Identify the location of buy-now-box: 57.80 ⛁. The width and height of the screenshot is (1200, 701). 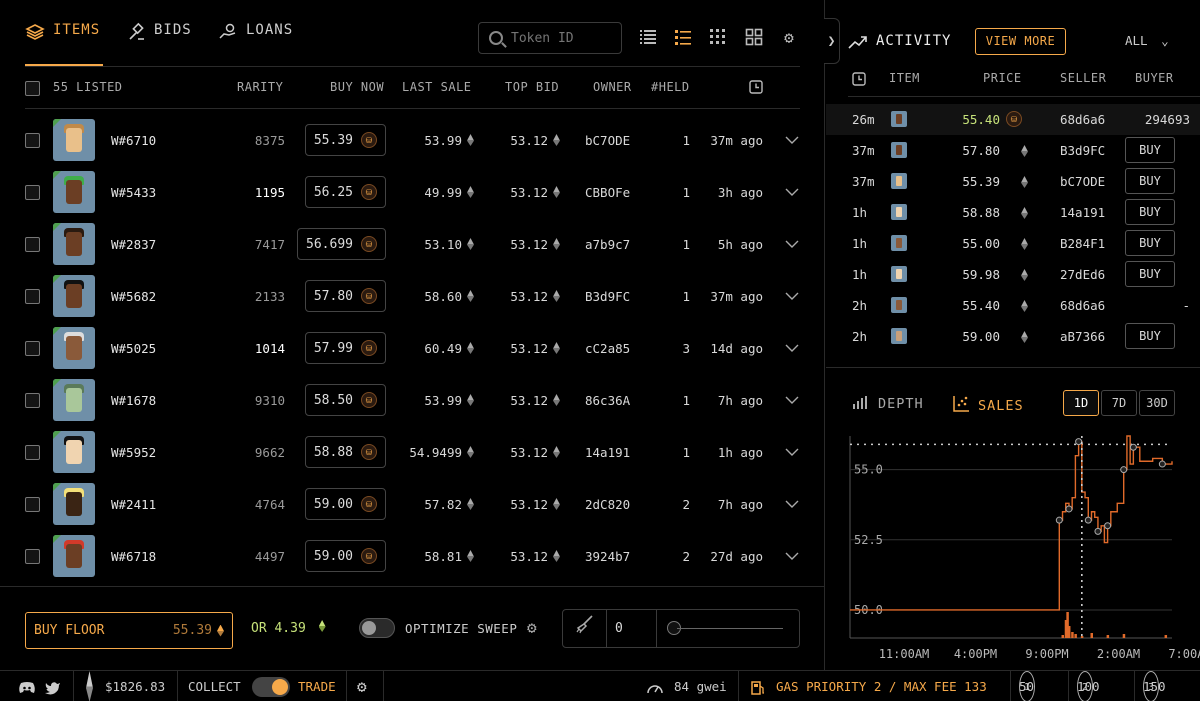
(345, 296).